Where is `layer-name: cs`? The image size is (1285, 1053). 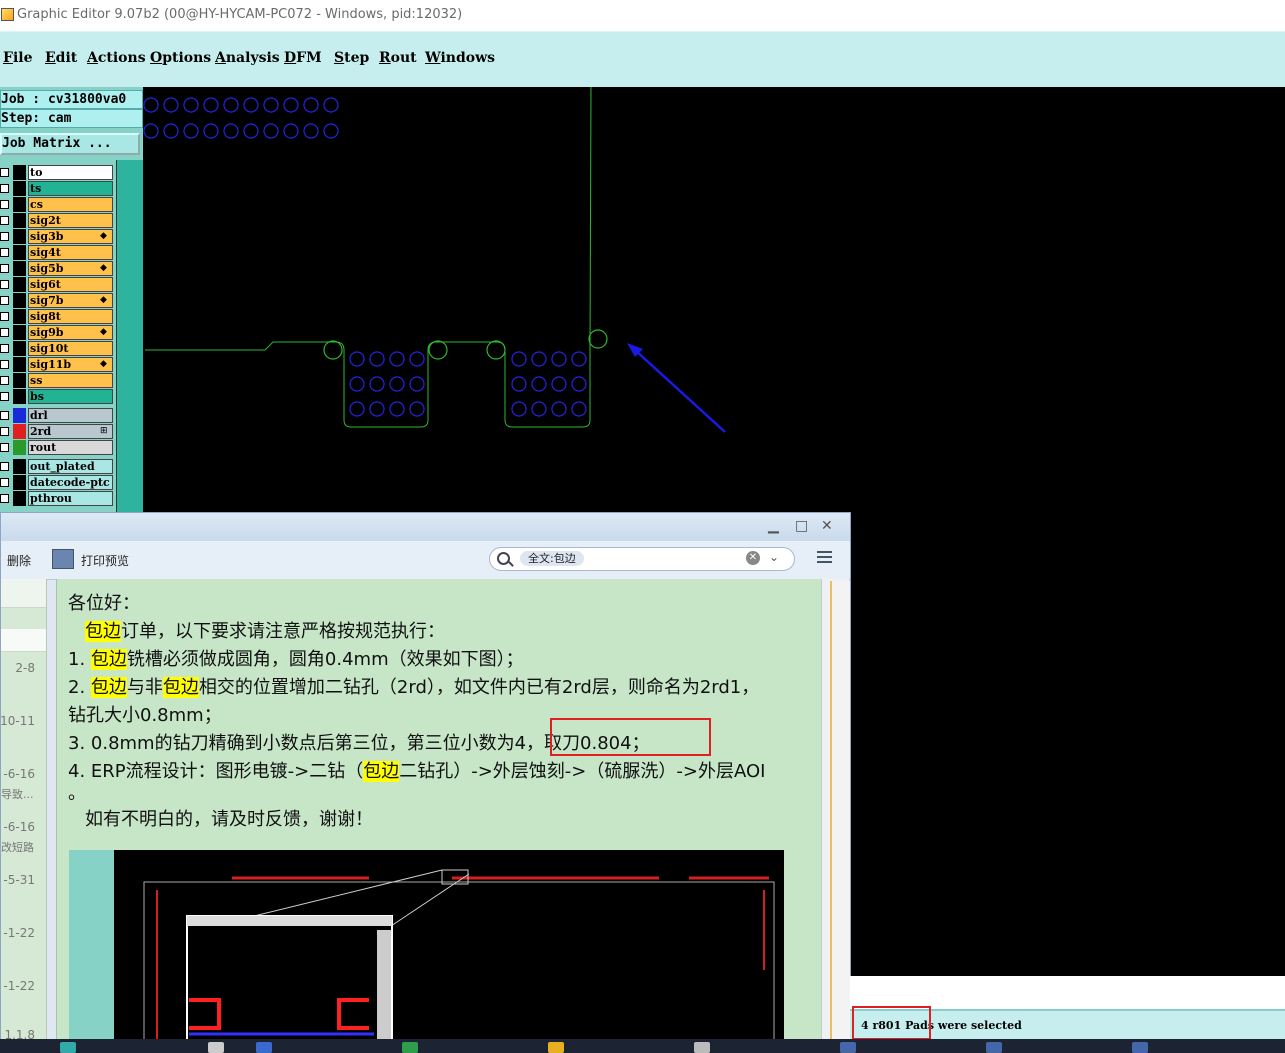
layer-name: cs is located at coordinates (70, 204).